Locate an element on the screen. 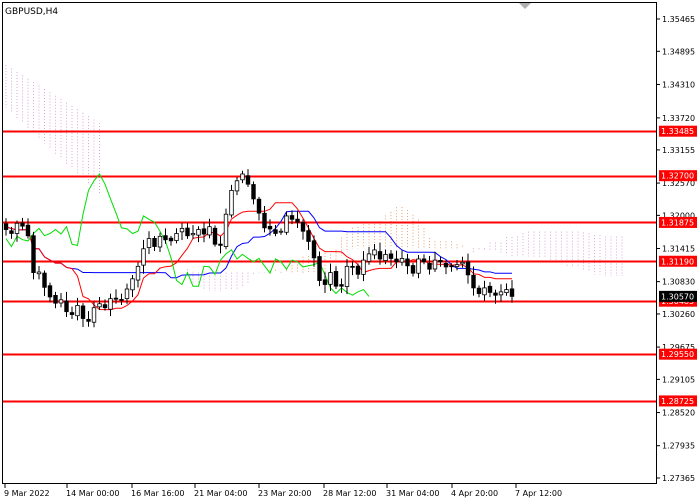  price-tick-label: 1.33720 is located at coordinates (678, 118).